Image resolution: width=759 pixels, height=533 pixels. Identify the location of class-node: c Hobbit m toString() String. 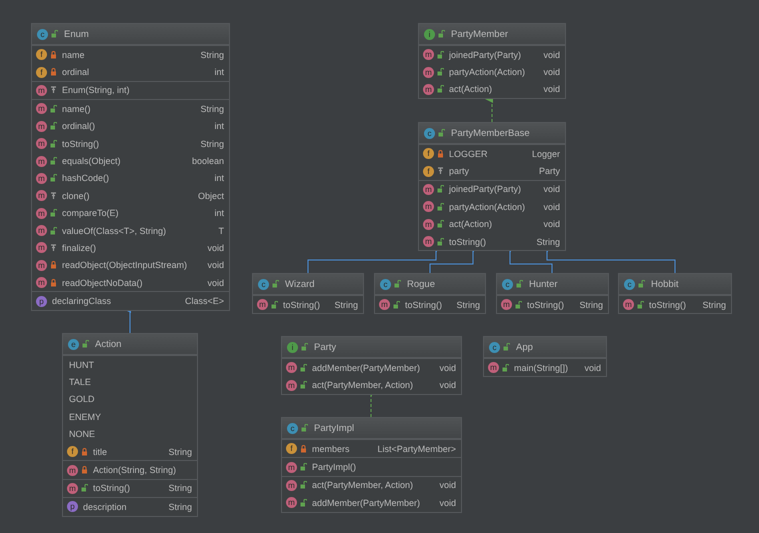
(675, 293).